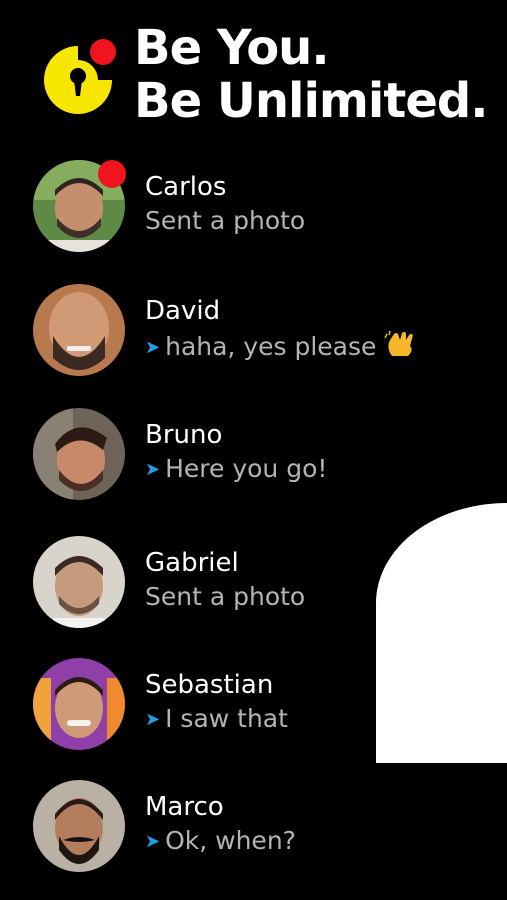 This screenshot has width=507, height=900. Describe the element at coordinates (230, 840) in the screenshot. I see `preview-text: Ok, when?` at that location.